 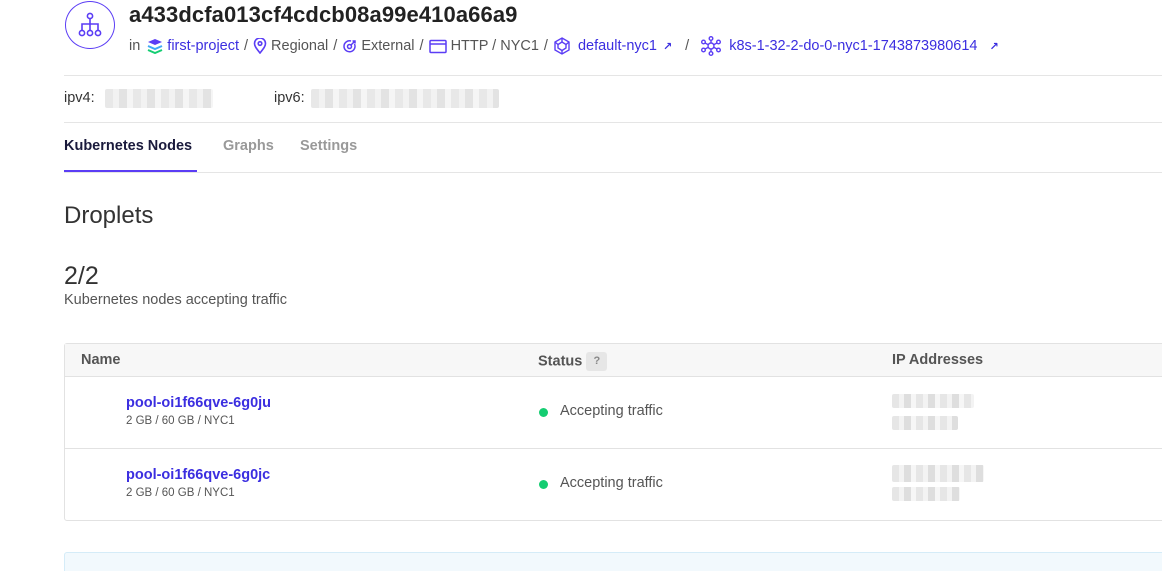 I want to click on ipv6-value-redacted, so click(x=405, y=98).